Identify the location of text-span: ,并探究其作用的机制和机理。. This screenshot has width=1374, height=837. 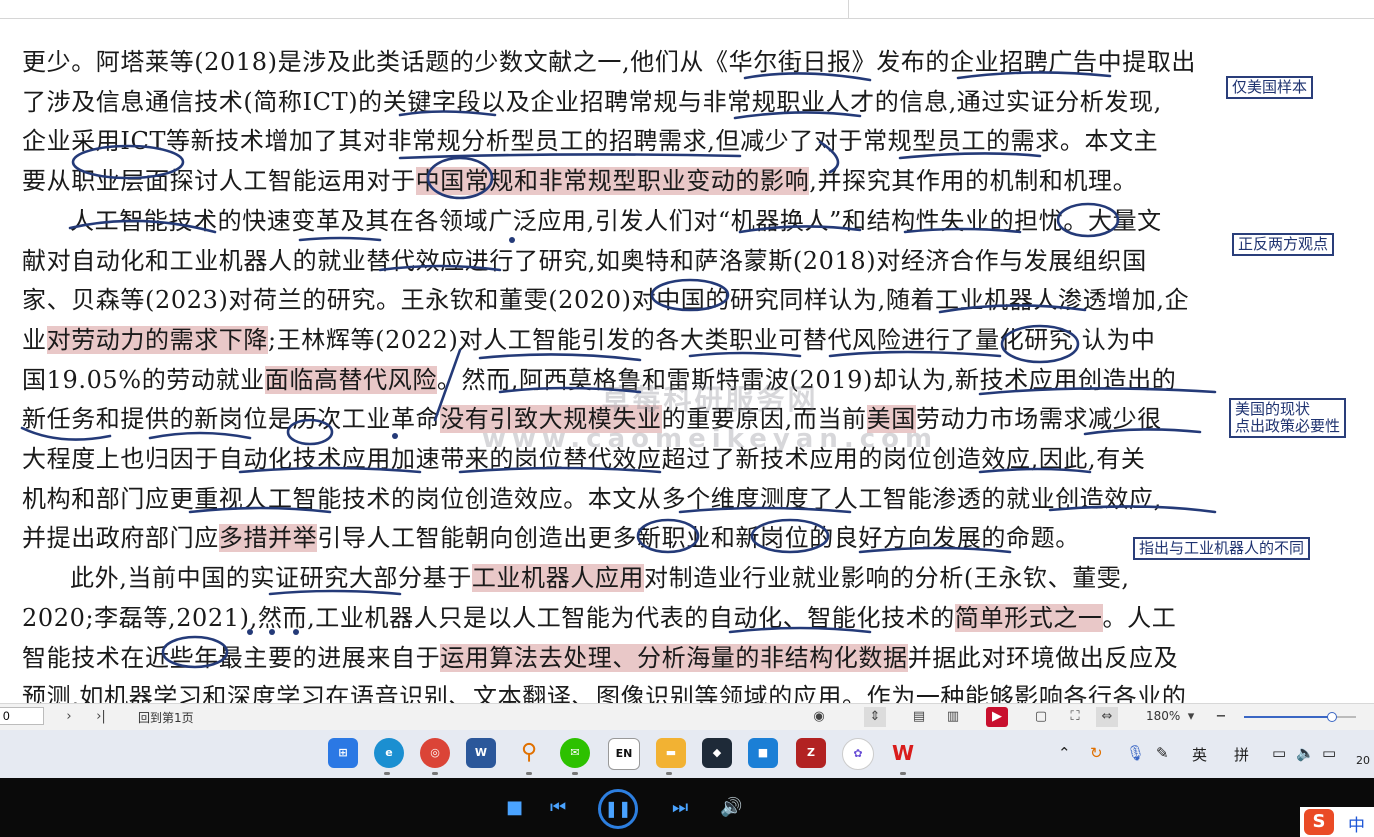
(973, 181).